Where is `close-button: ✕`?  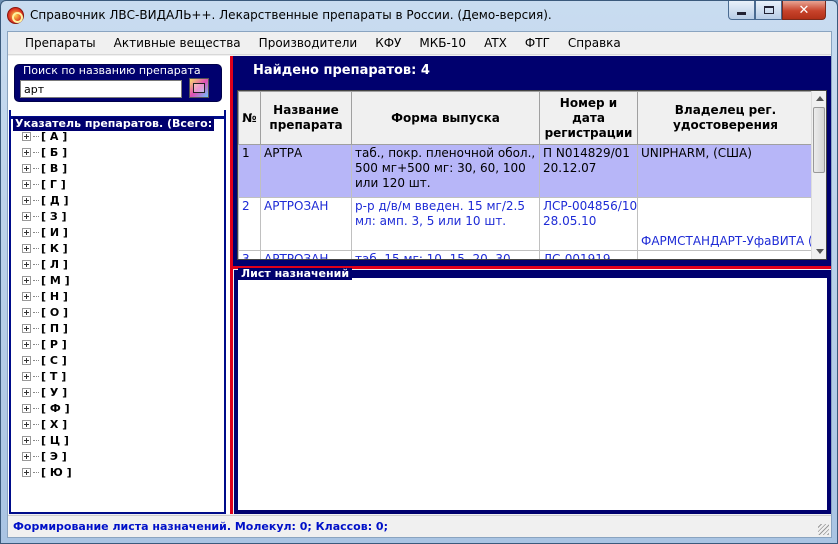 close-button: ✕ is located at coordinates (804, 10).